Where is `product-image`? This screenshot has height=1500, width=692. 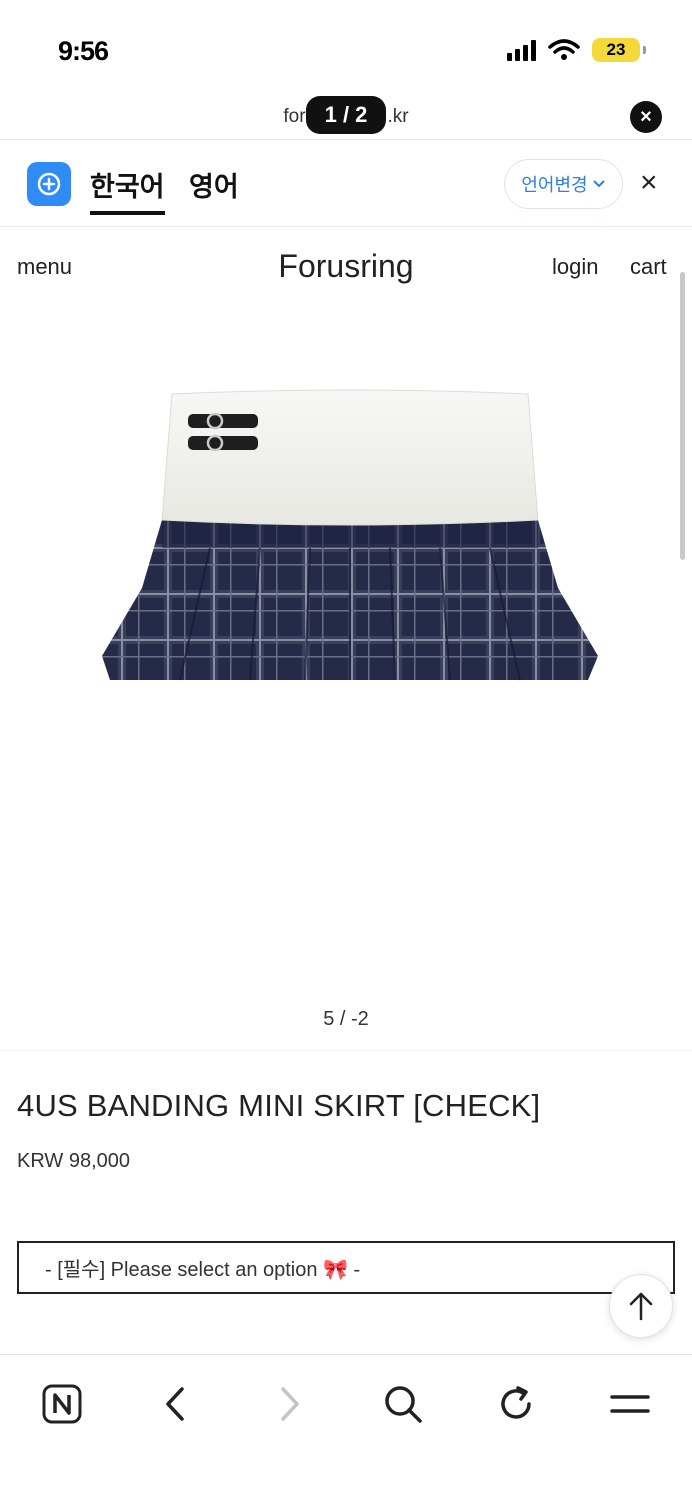 product-image is located at coordinates (350, 540).